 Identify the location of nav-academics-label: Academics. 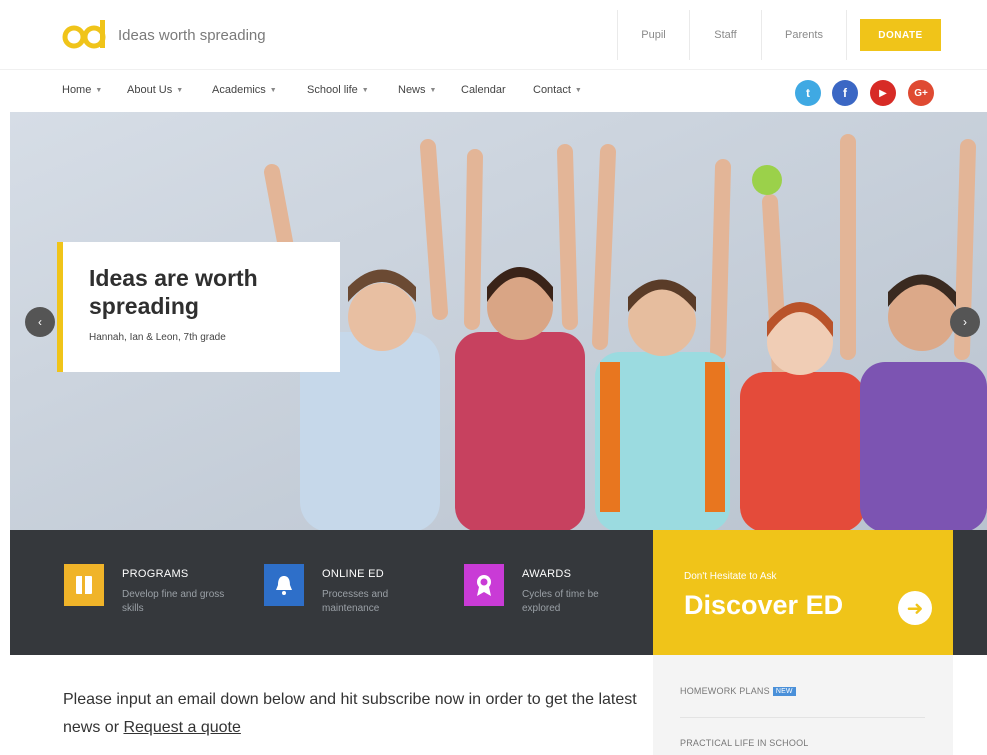
(239, 90).